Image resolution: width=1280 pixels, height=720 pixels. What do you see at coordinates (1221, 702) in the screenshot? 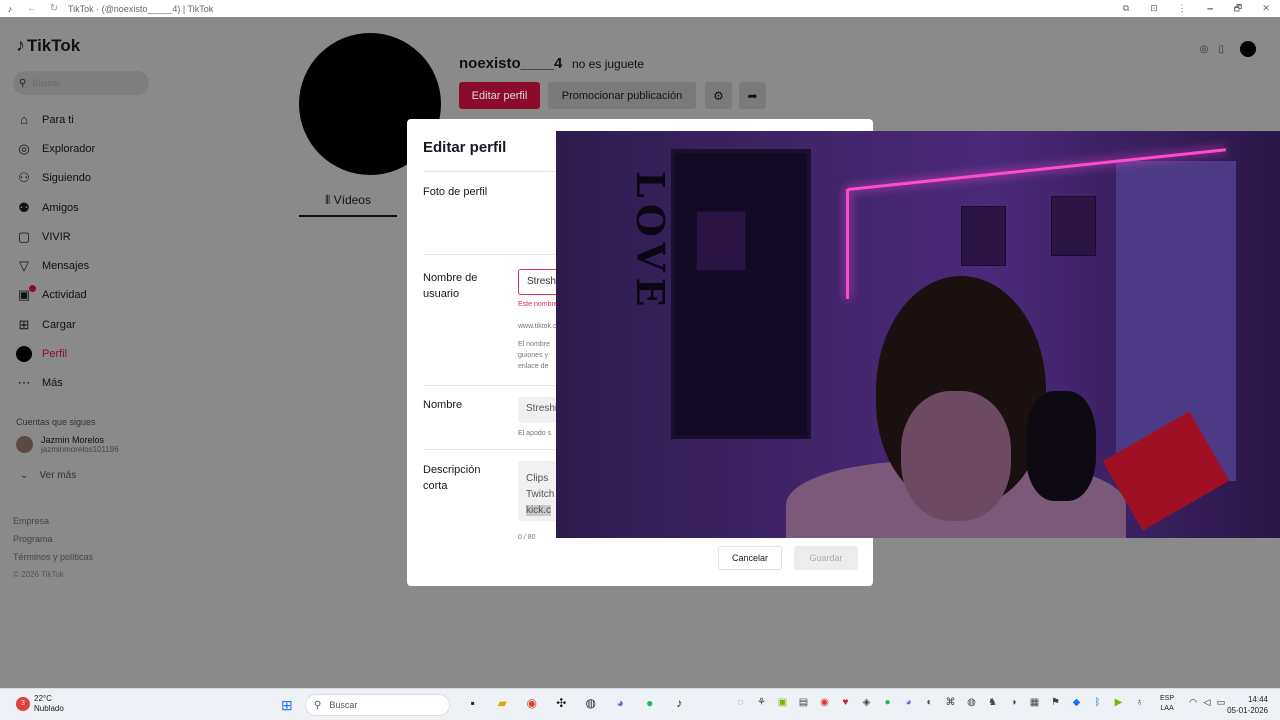
I see `battery-icon: ▭` at bounding box center [1221, 702].